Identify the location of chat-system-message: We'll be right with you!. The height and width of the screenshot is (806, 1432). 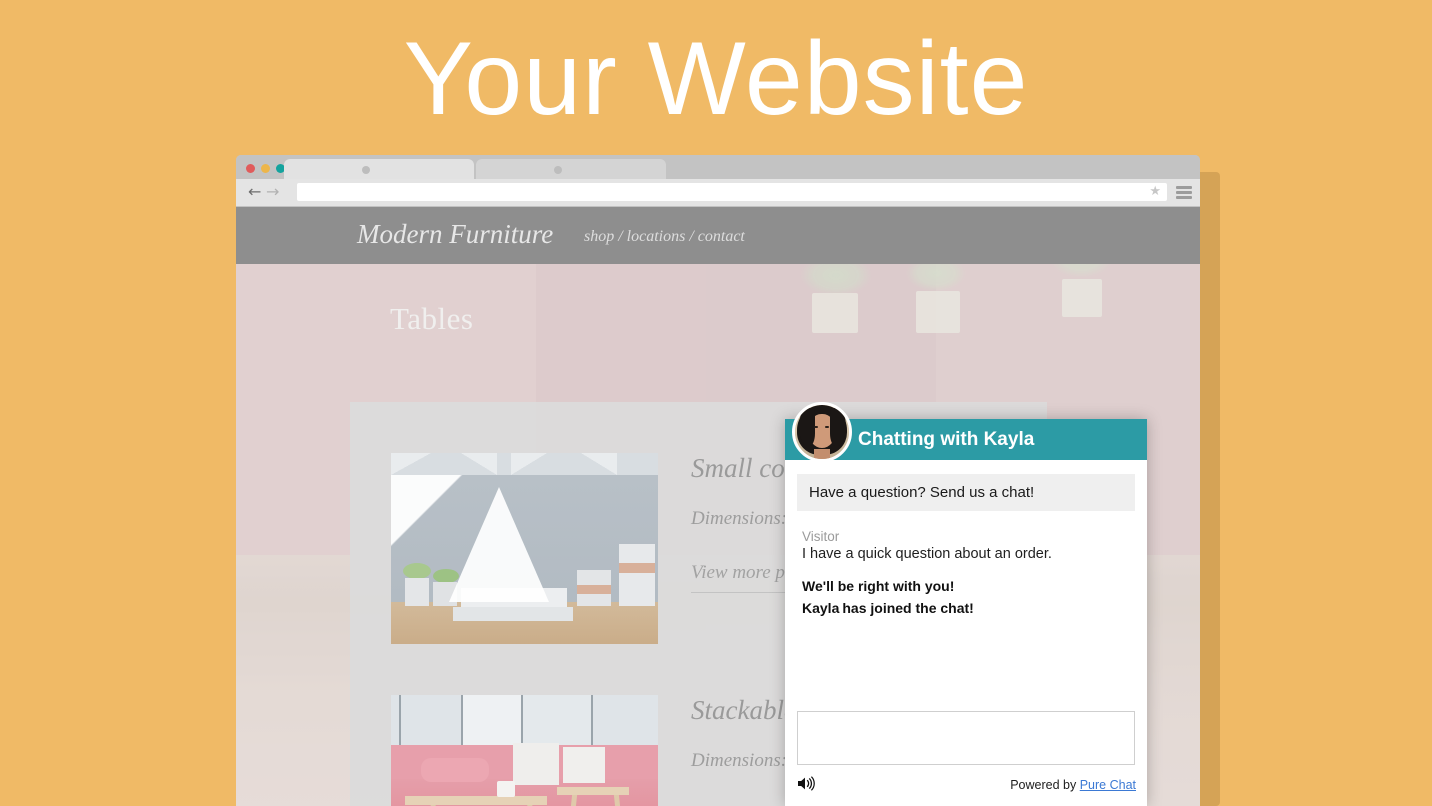
(878, 586).